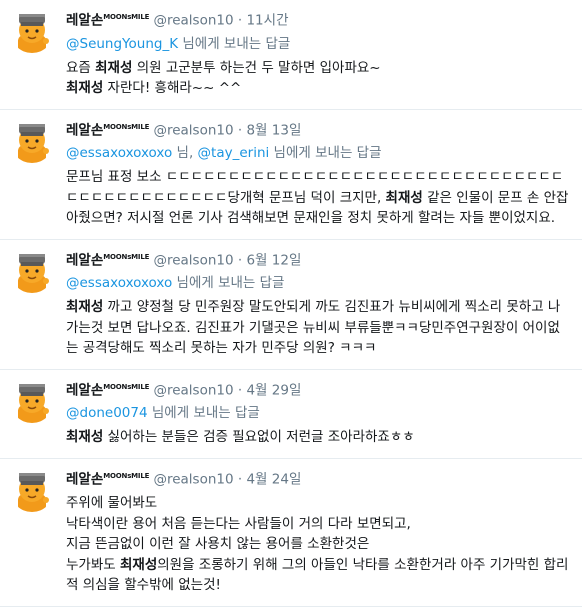  What do you see at coordinates (234, 153) in the screenshot?
I see `reply-mention-link: @tay_erini` at bounding box center [234, 153].